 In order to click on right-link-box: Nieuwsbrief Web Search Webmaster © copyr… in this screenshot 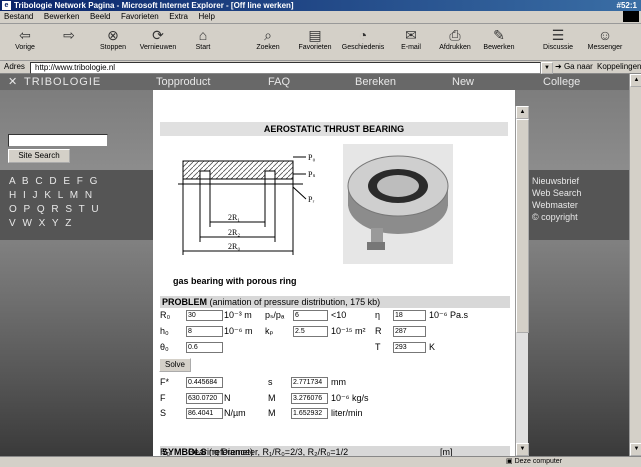, I will do `click(578, 205)`.